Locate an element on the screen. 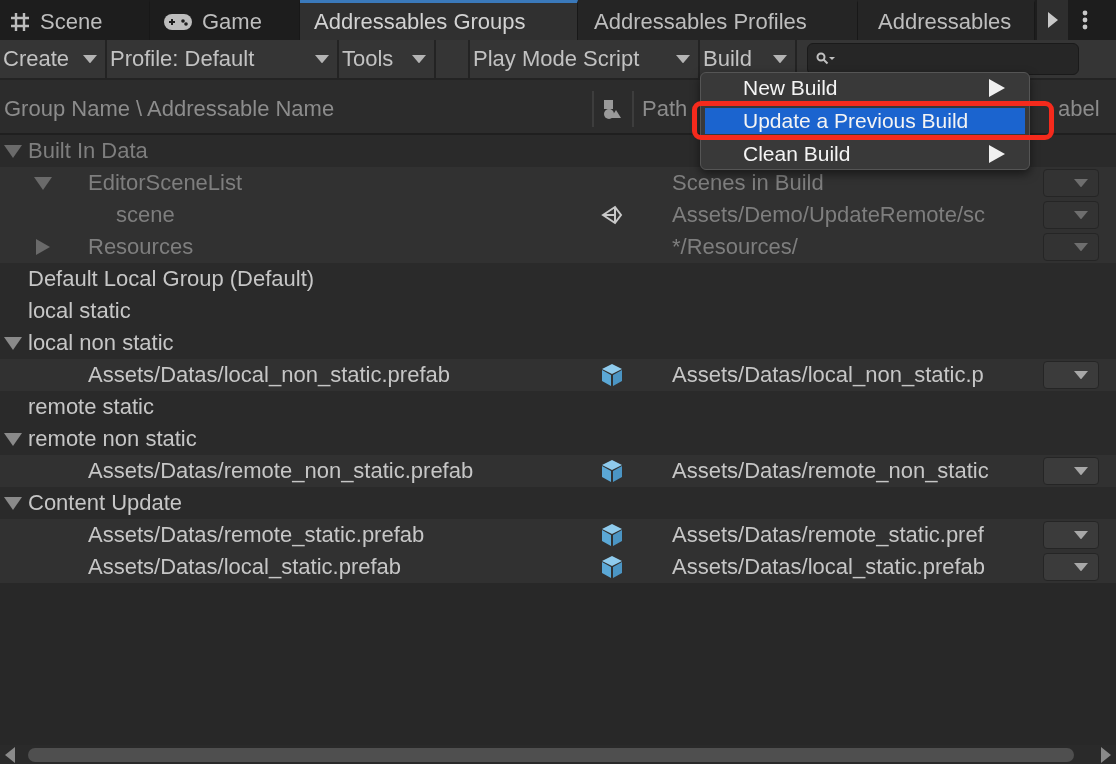 The width and height of the screenshot is (1116, 764). toolbar-dropdown: Profile: Default is located at coordinates (223, 59).